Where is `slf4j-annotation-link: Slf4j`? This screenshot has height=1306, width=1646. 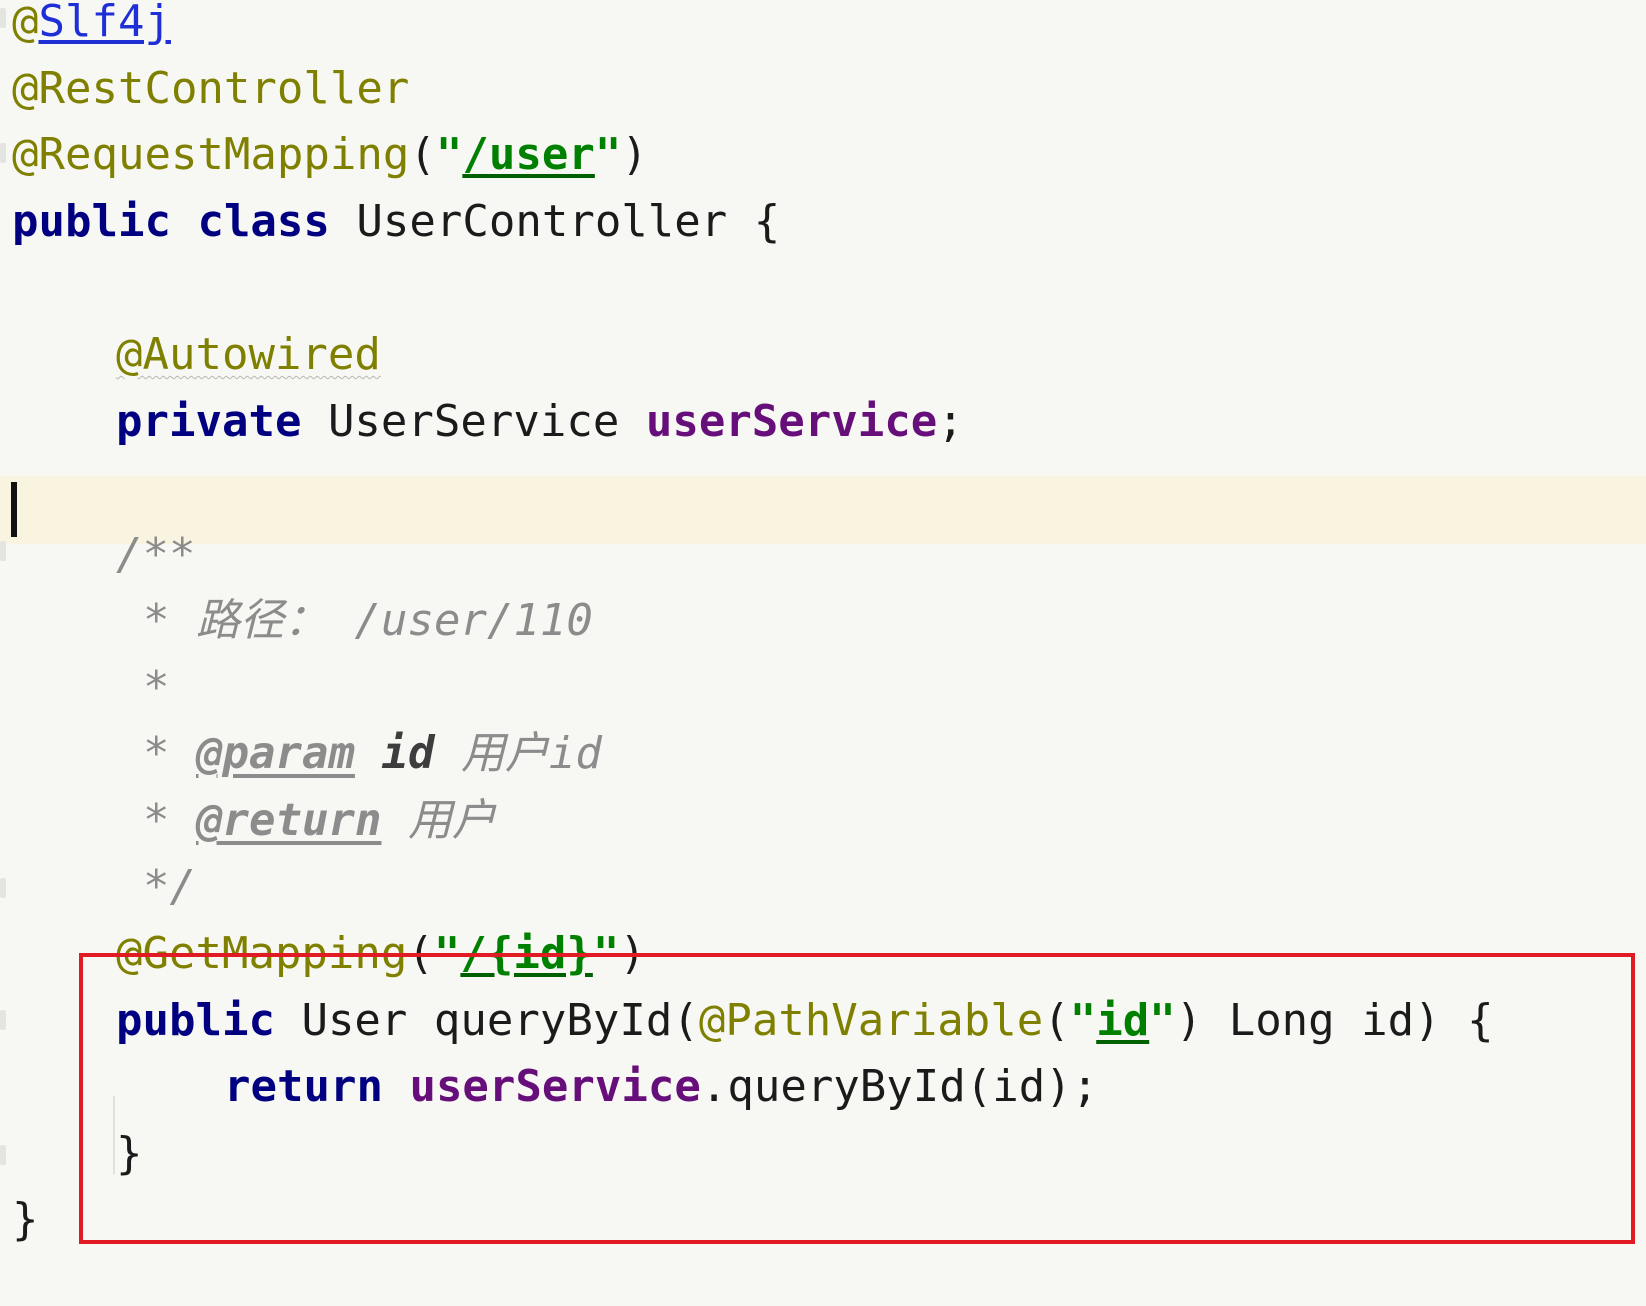
slf4j-annotation-link: Slf4j is located at coordinates (105, 23).